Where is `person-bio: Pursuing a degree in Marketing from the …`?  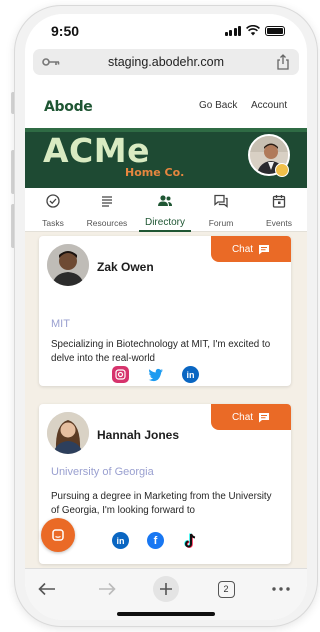
person-bio: Pursuing a degree in Marketing from the … is located at coordinates (161, 503).